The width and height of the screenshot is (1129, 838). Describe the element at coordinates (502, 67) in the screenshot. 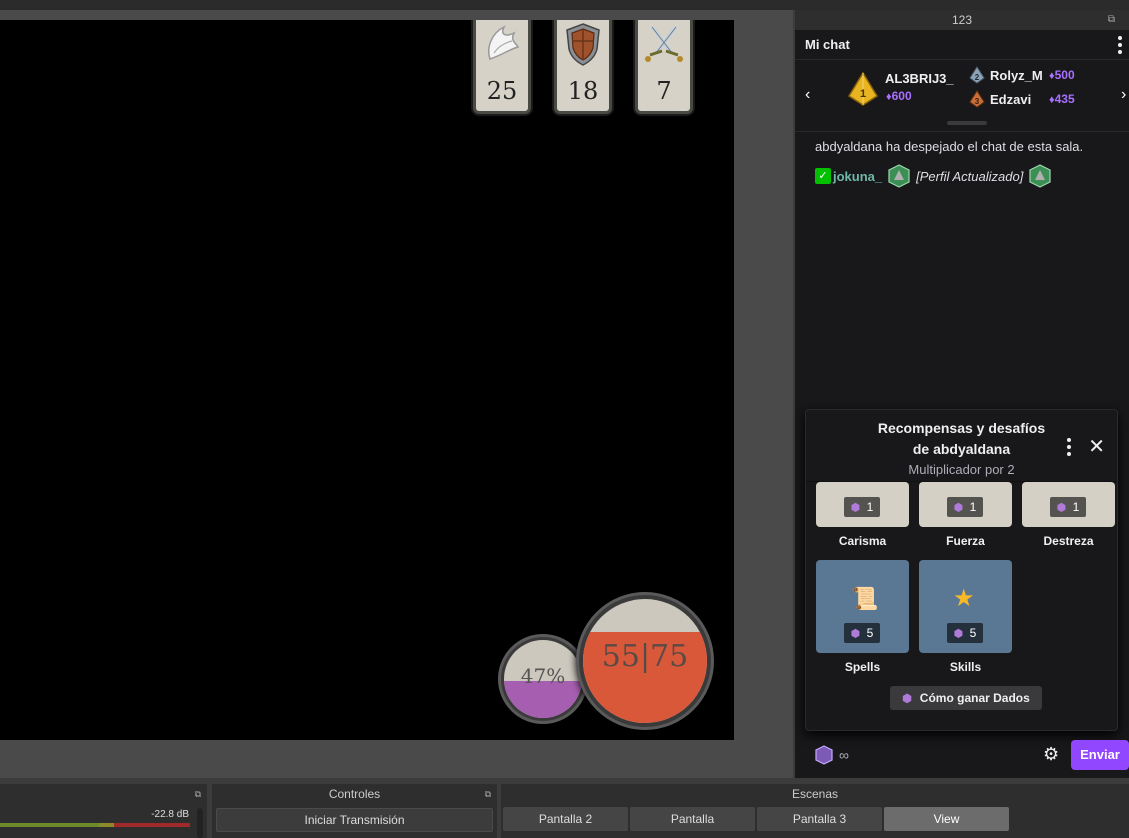

I see `stat-card-wing: 25` at that location.